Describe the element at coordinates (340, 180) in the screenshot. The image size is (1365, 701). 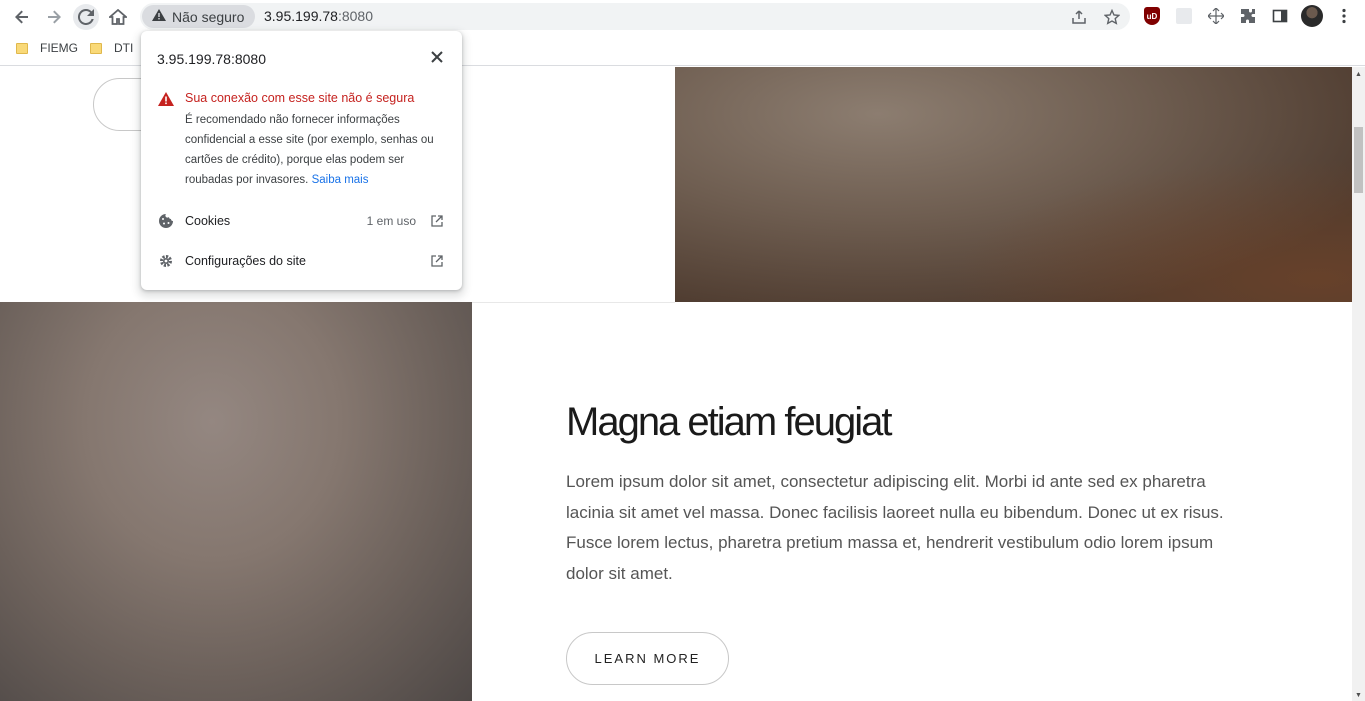
I see `learn-more-link: Saiba mais` at that location.